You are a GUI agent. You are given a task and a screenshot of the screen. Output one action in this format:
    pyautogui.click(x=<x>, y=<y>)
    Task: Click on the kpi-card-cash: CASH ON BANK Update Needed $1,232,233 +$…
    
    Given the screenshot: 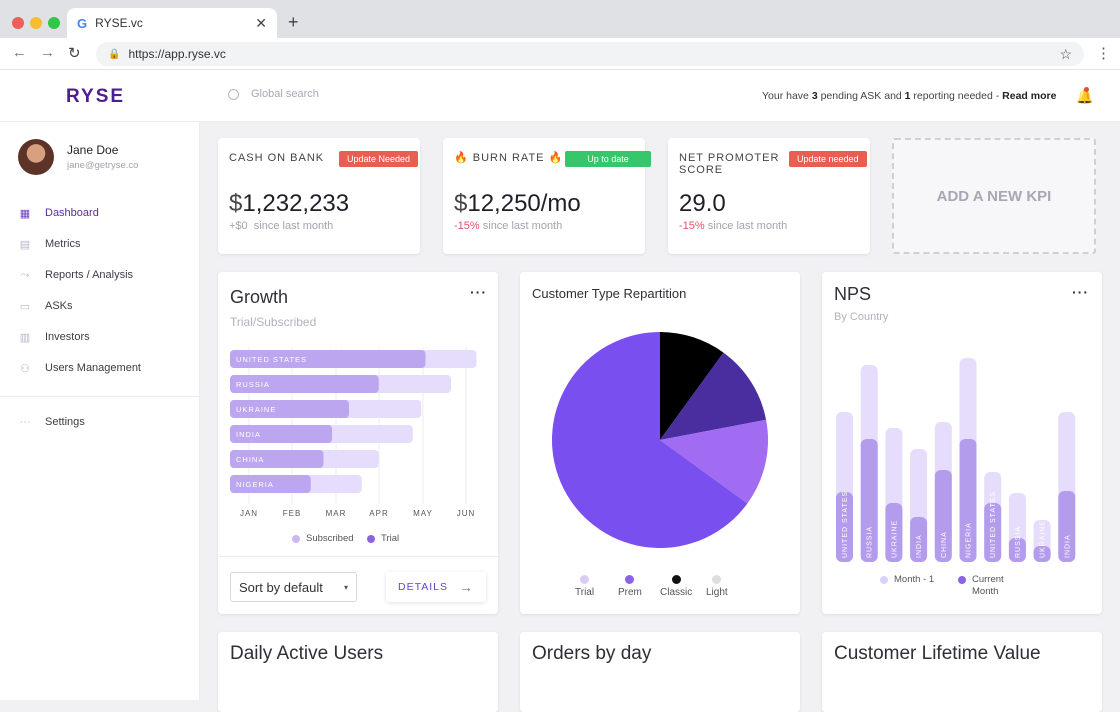 What is the action you would take?
    pyautogui.click(x=319, y=196)
    